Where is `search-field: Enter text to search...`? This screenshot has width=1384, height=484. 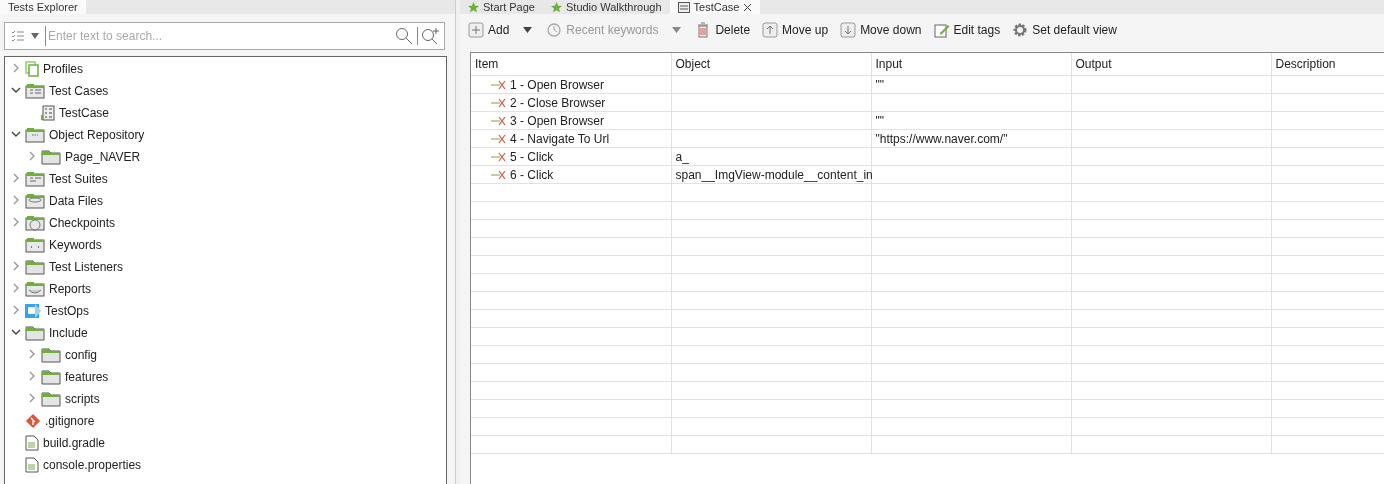 search-field: Enter text to search... is located at coordinates (224, 36).